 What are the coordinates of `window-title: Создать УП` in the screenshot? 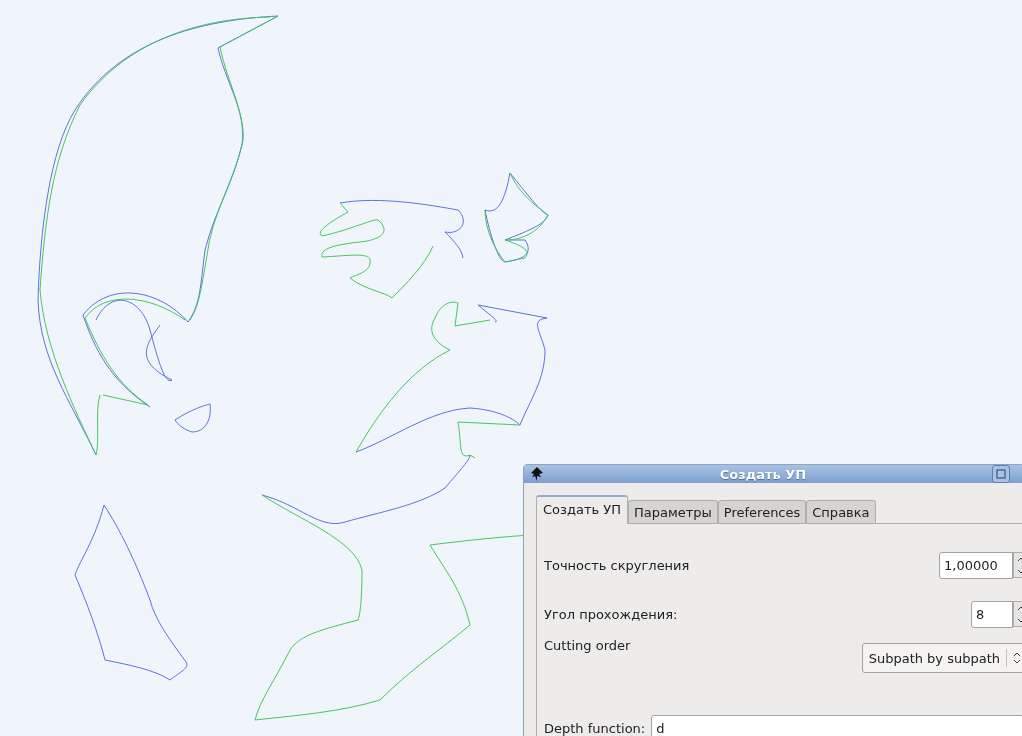 It's located at (763, 474).